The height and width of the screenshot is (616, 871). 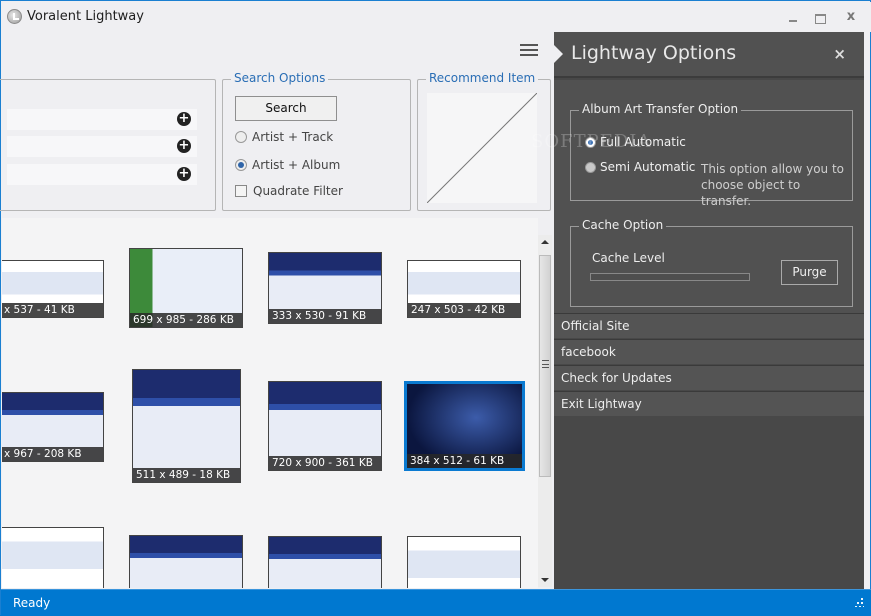 I want to click on gallery-scrollbar, so click(x=545, y=411).